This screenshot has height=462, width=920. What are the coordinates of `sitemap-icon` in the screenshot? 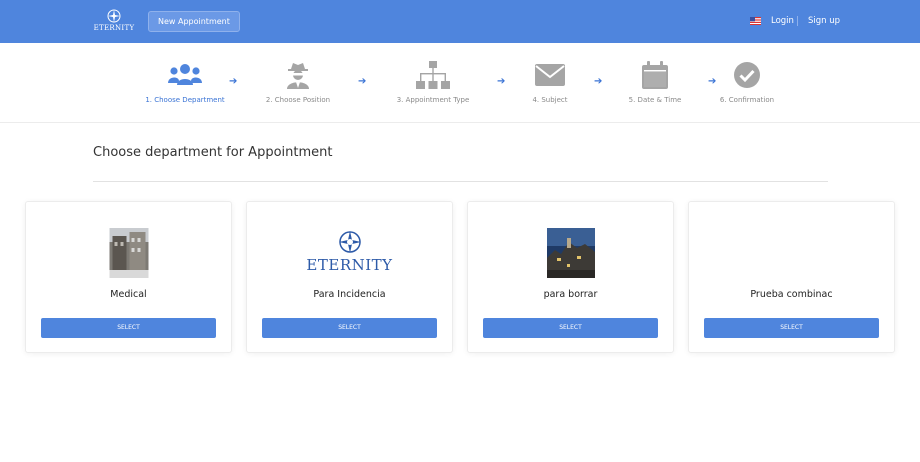 It's located at (433, 75).